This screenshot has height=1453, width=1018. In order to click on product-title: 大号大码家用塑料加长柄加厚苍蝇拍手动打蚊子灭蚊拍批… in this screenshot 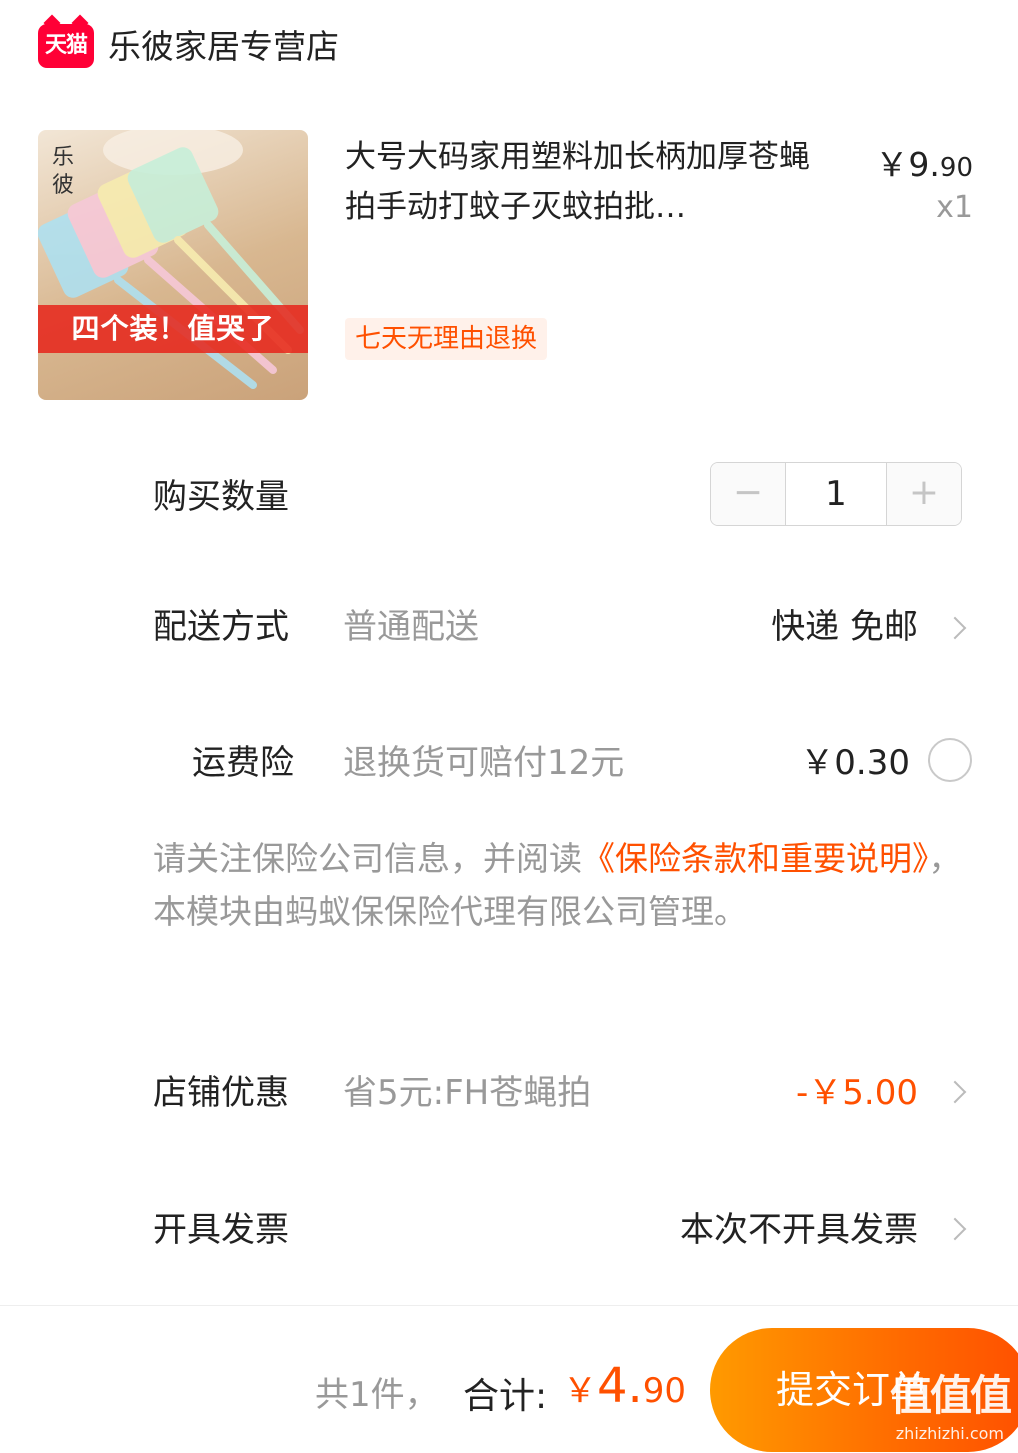, I will do `click(585, 182)`.